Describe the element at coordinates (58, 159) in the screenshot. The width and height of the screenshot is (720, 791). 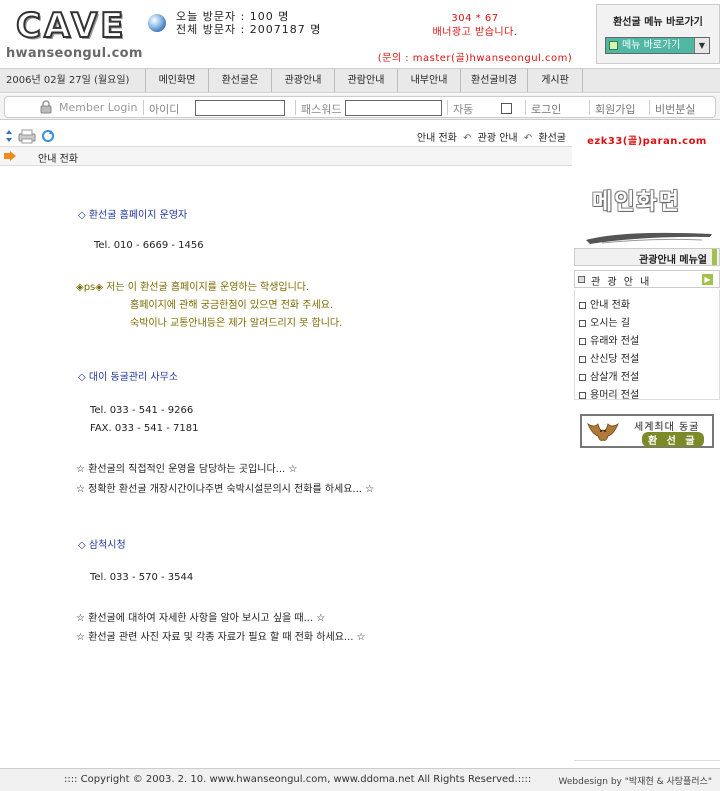
I see `page-title: 안내 전화` at that location.